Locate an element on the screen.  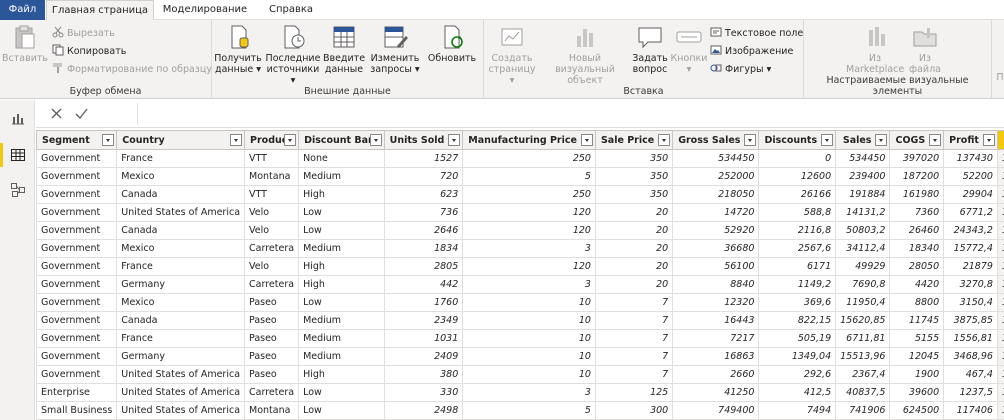
table-cell: 4420 is located at coordinates (917, 284).